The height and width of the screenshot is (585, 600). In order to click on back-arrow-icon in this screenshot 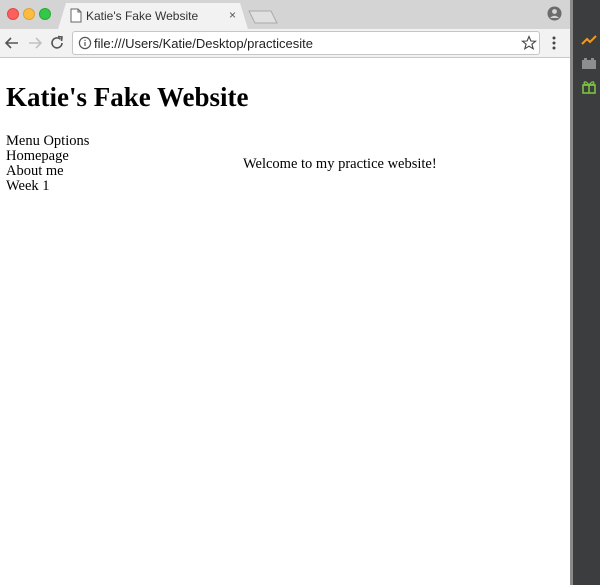, I will do `click(12, 43)`.